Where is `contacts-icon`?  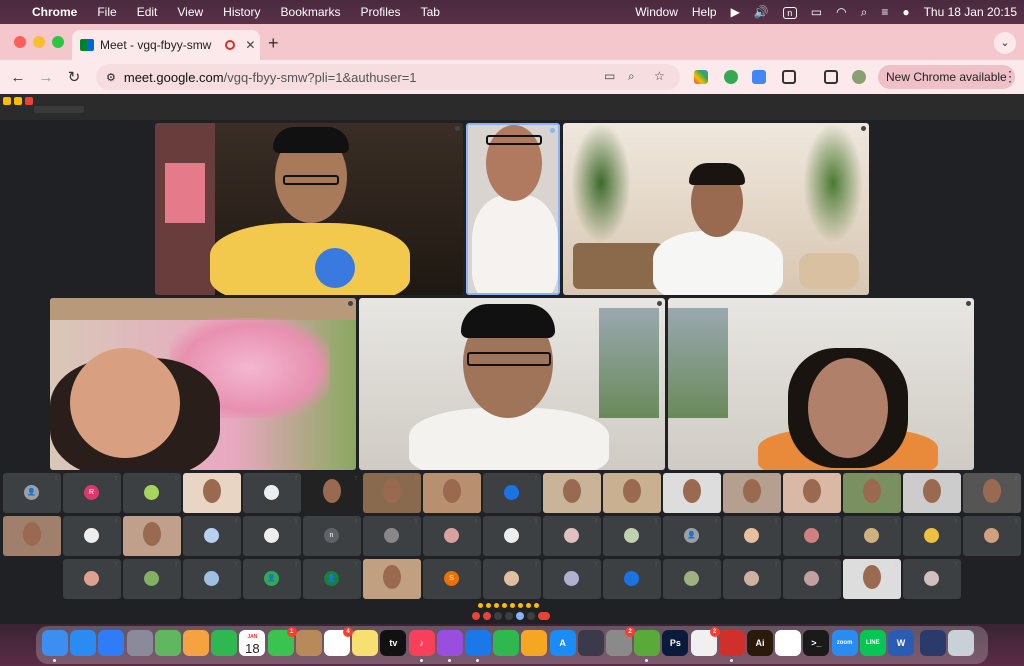
contacts-icon is located at coordinates (308, 643).